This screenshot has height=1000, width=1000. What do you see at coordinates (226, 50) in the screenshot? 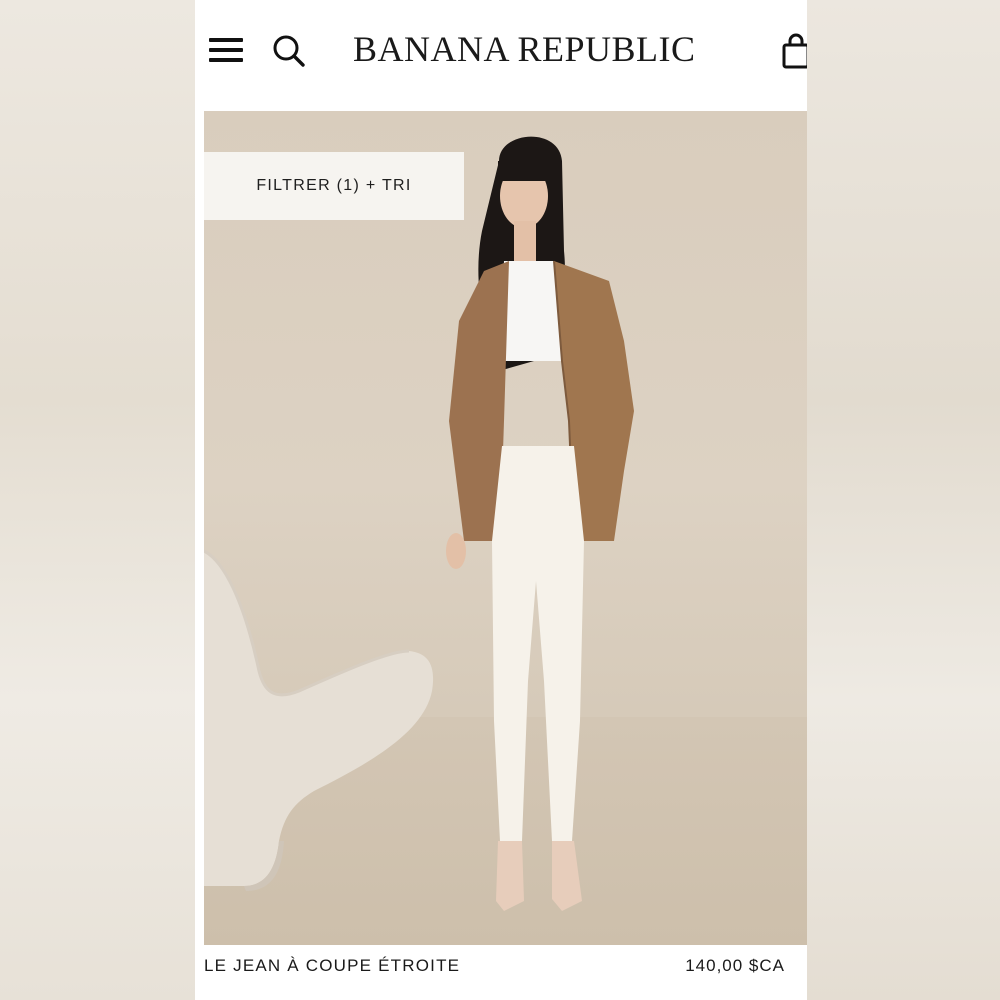
I see `menu-icon` at bounding box center [226, 50].